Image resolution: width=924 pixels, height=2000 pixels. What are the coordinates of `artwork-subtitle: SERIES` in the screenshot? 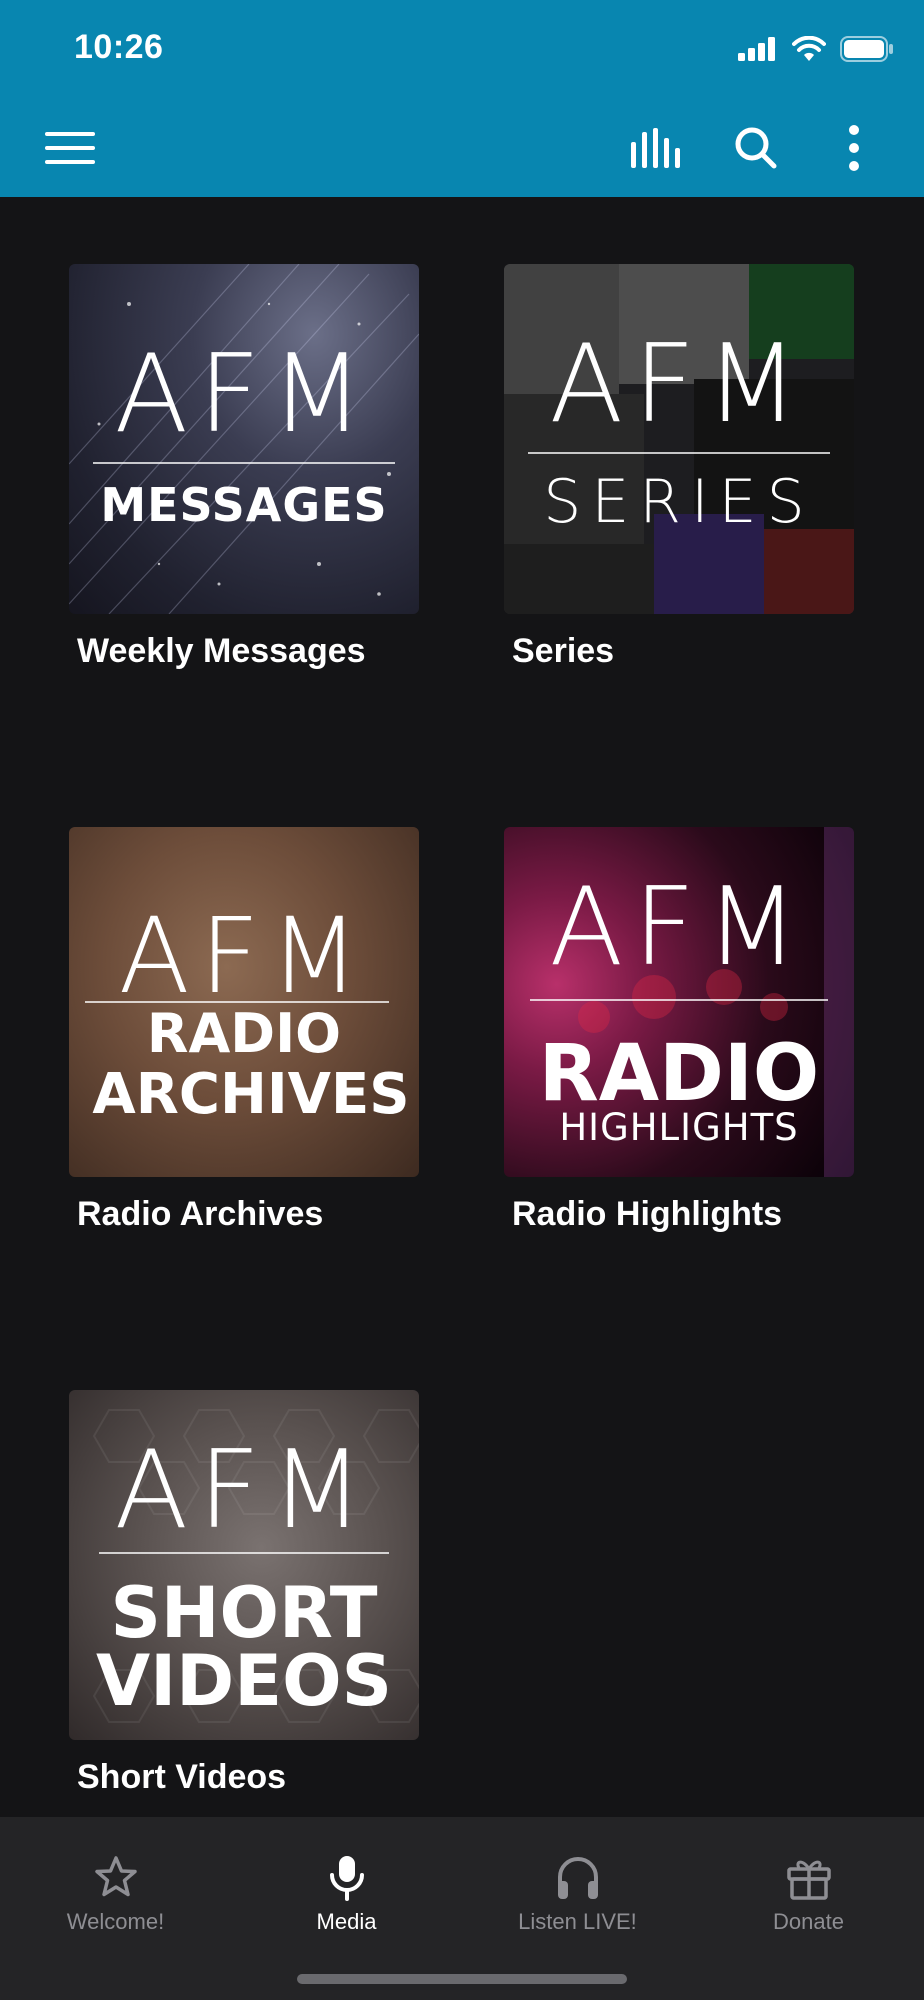 It's located at (679, 502).